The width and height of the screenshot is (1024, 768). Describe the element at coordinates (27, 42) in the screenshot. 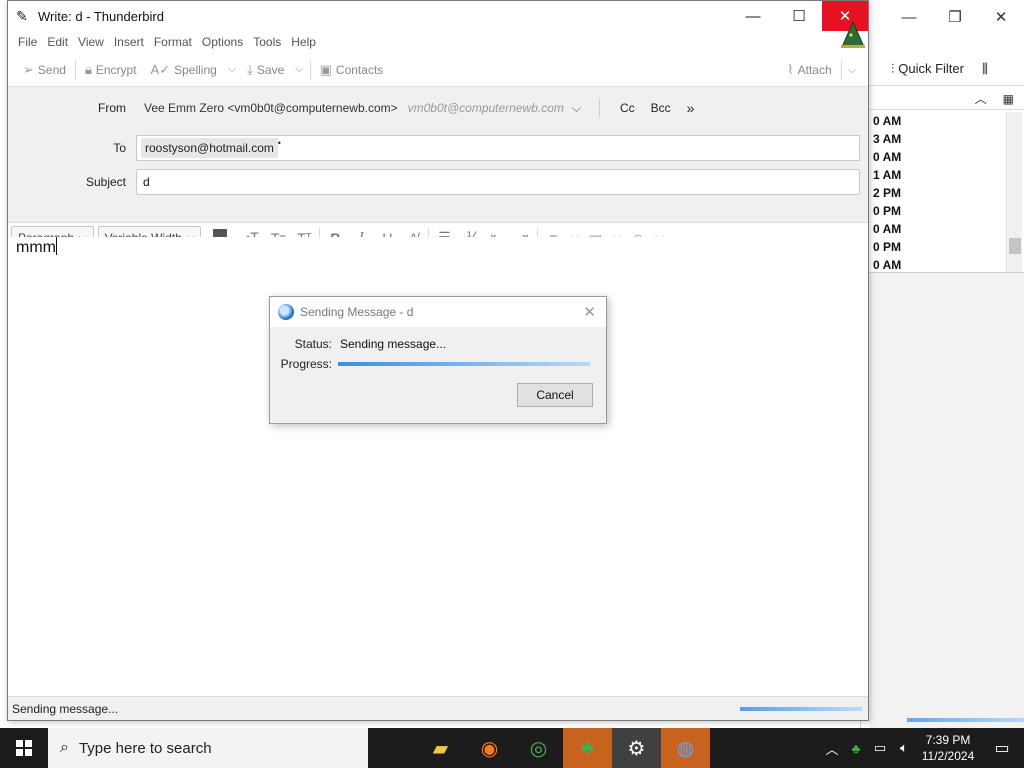

I see `menu-file: File` at that location.